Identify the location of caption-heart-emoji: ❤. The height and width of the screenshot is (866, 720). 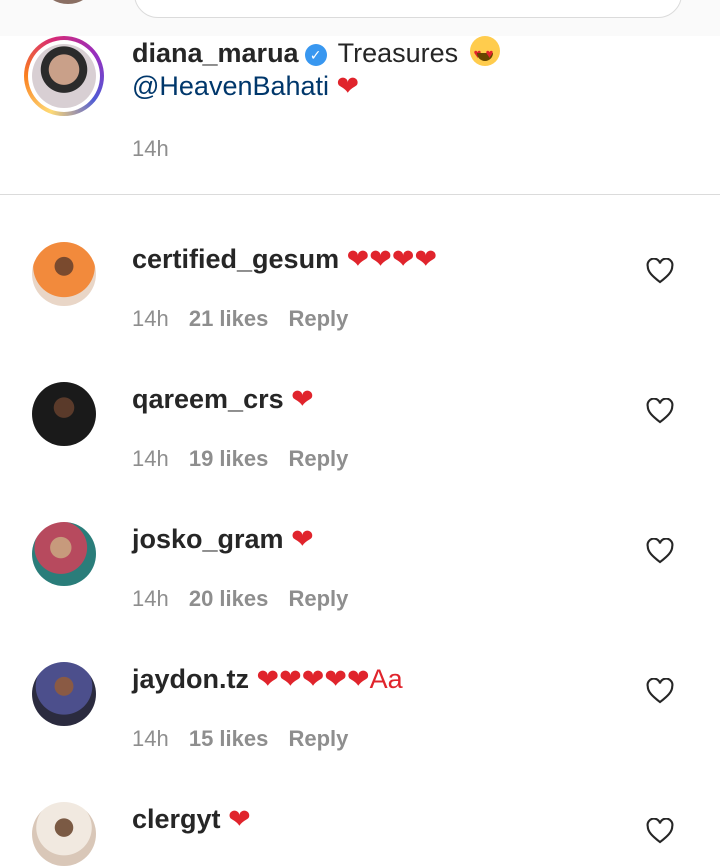
(348, 86).